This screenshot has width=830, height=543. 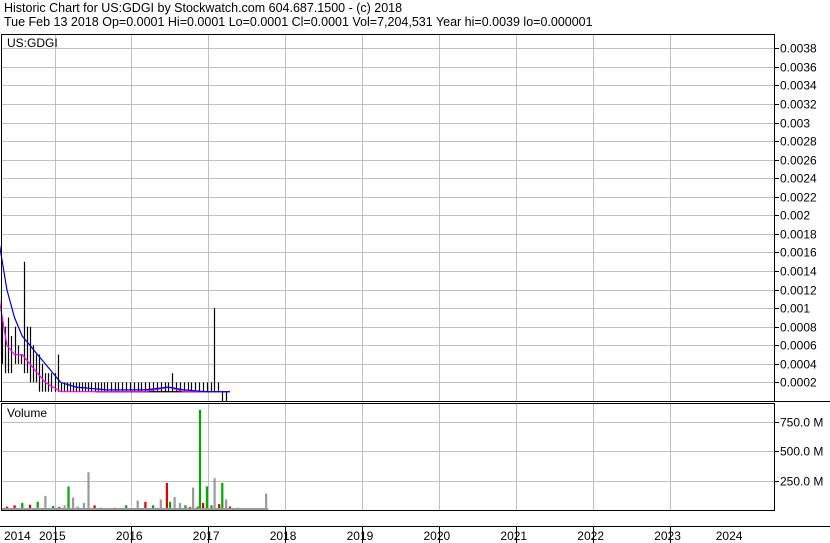 What do you see at coordinates (513, 536) in the screenshot?
I see `year-label: 2021` at bounding box center [513, 536].